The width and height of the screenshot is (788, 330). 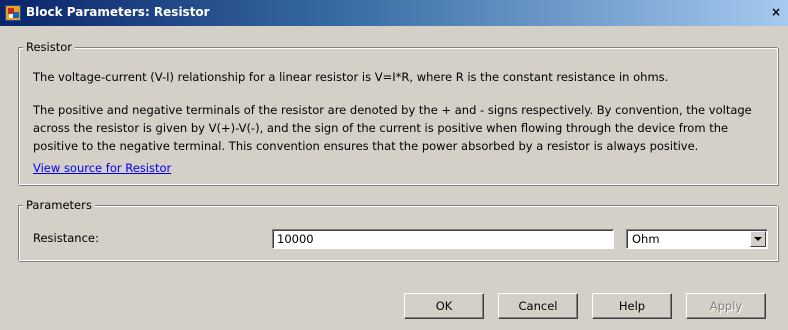 What do you see at coordinates (697, 239) in the screenshot?
I see `unit-select: Ohm` at bounding box center [697, 239].